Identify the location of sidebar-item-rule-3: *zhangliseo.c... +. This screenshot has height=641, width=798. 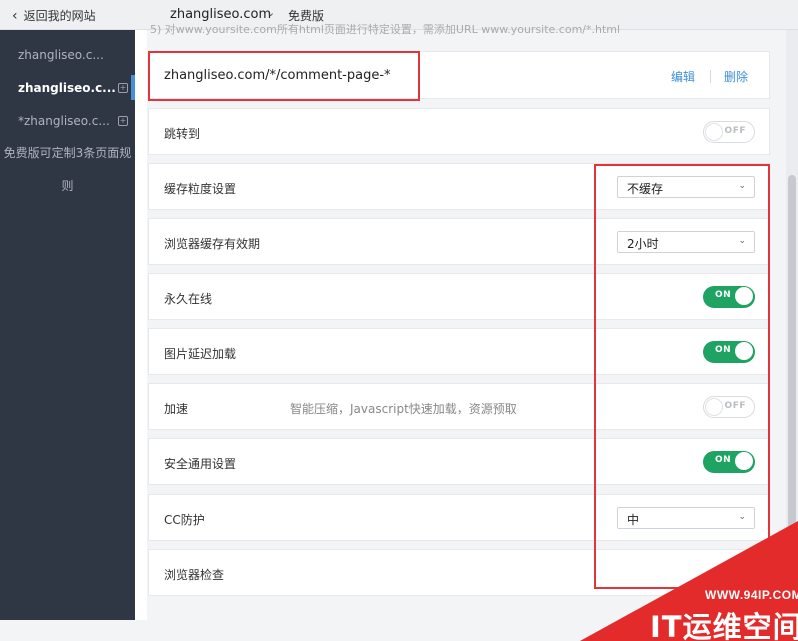
(67, 120).